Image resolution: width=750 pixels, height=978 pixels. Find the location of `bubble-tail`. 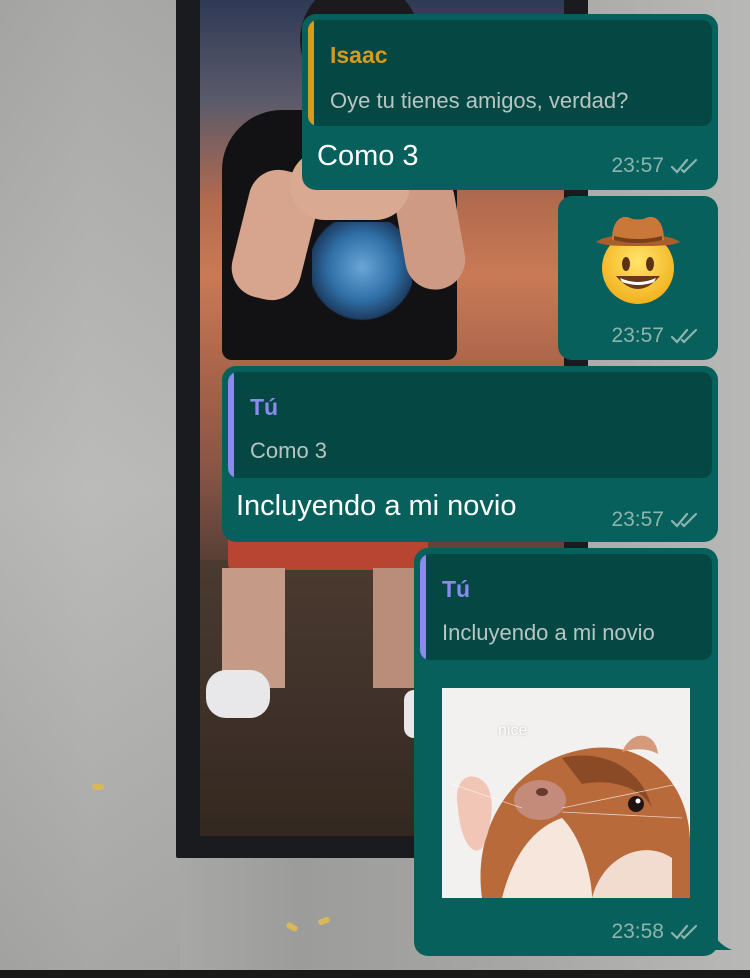

bubble-tail is located at coordinates (722, 940).